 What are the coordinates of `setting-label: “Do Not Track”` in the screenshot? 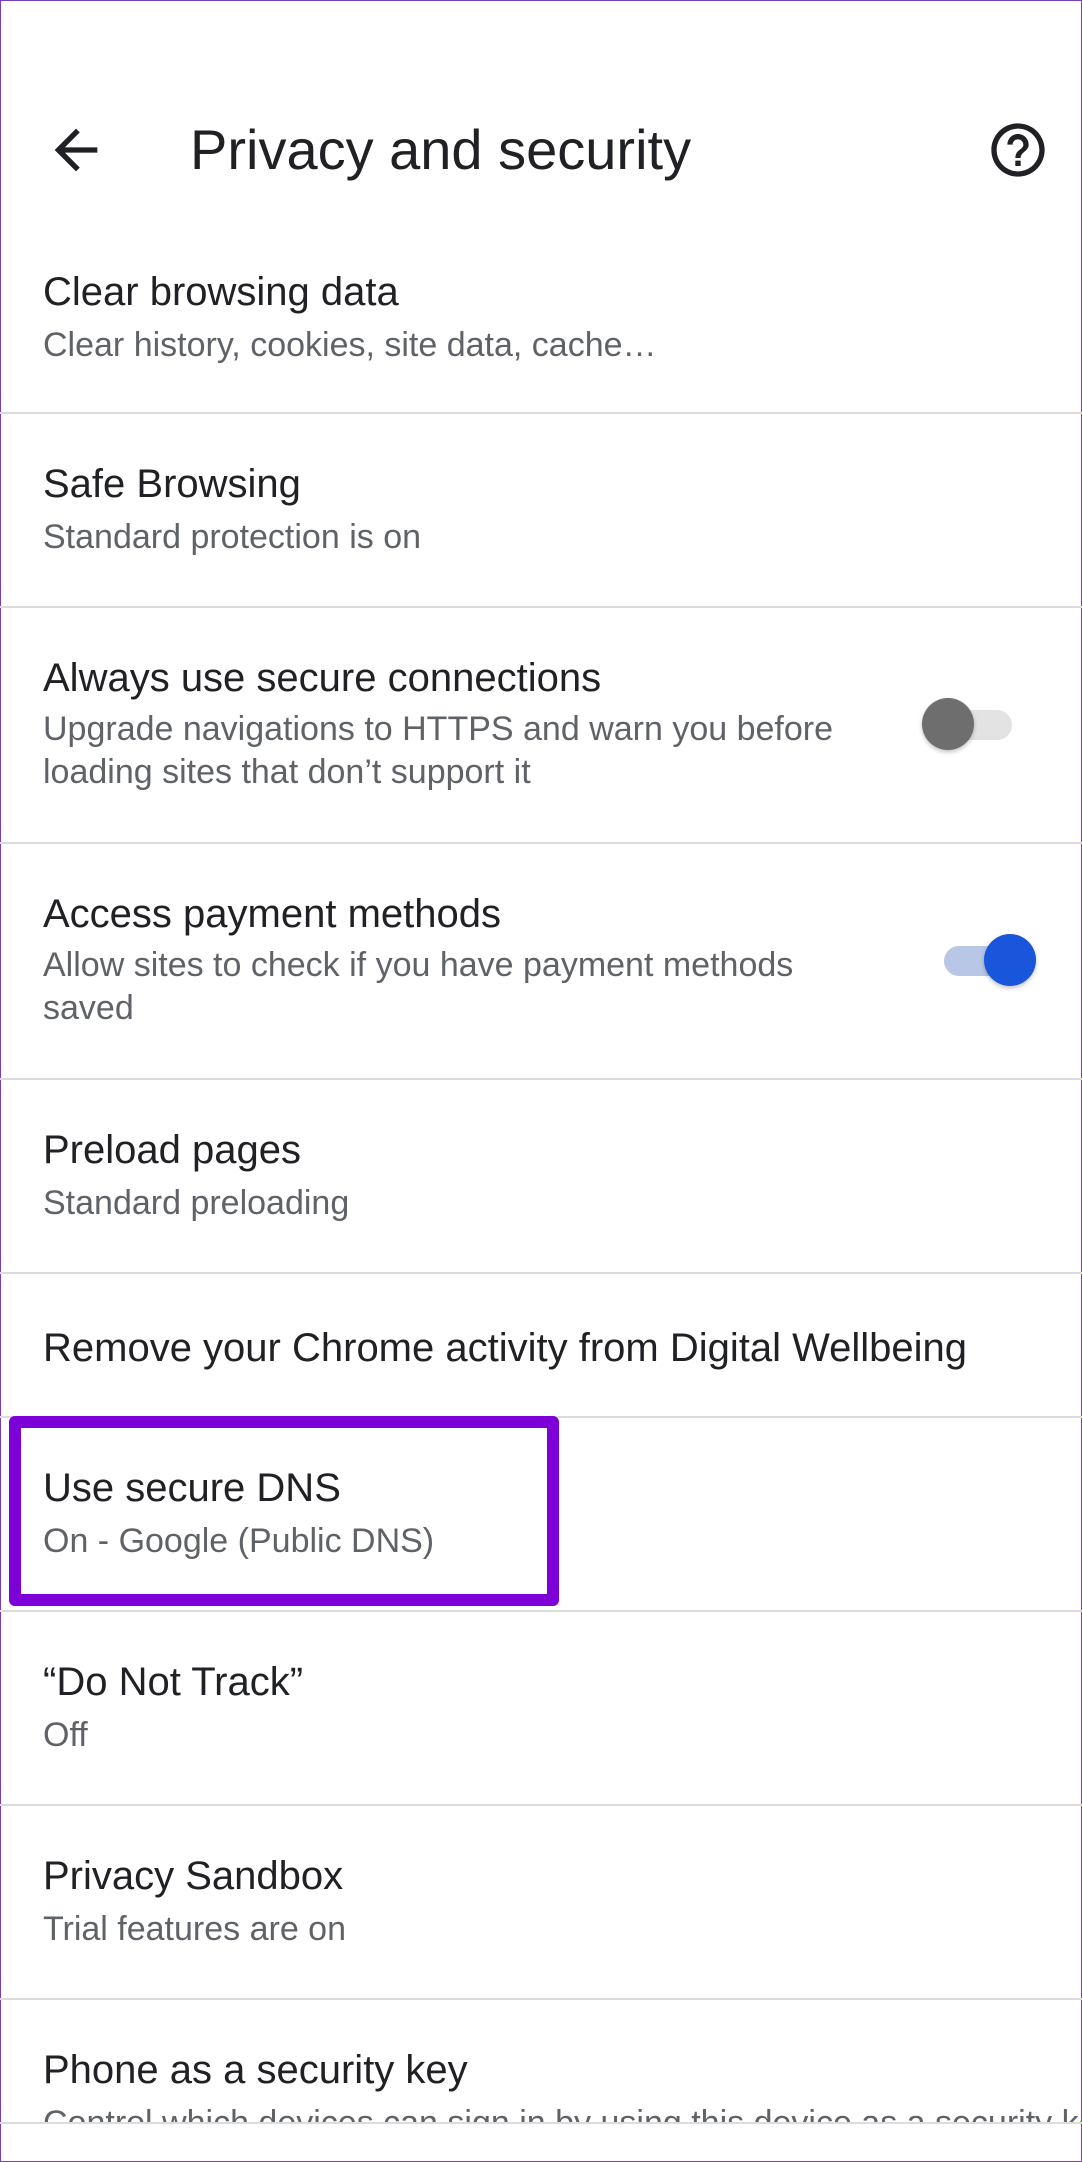 It's located at (173, 1682).